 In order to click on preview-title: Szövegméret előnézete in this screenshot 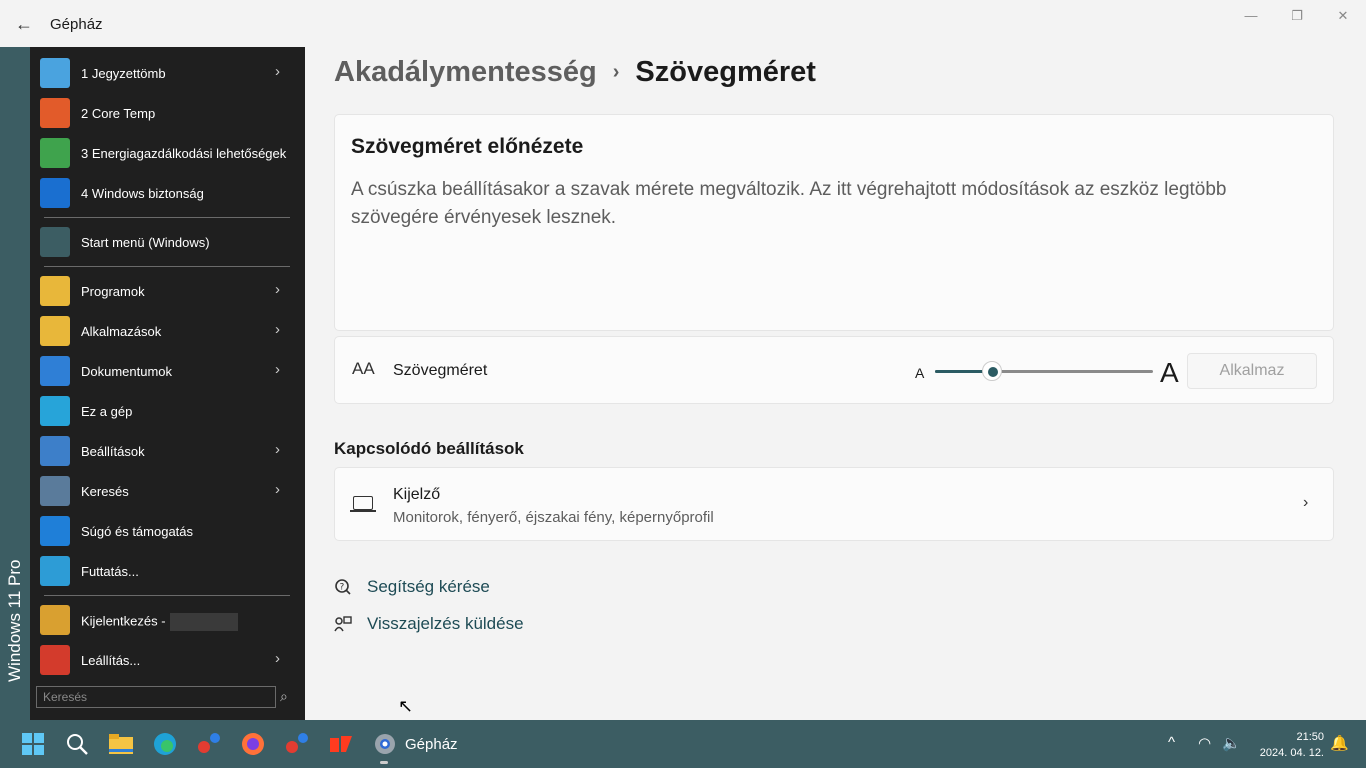, I will do `click(467, 146)`.